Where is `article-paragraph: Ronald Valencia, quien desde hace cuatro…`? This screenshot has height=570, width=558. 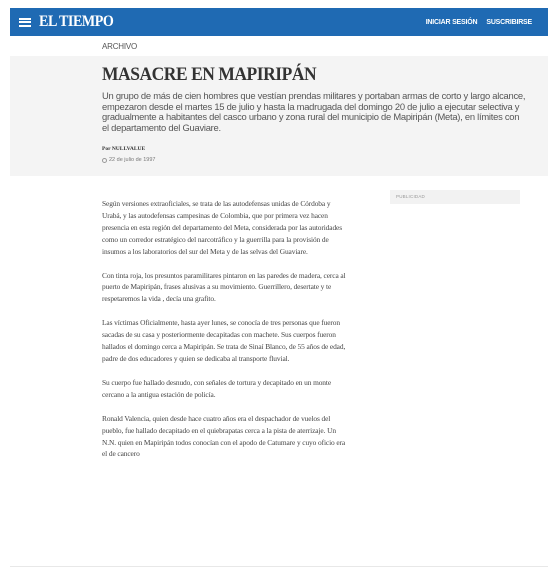
article-paragraph: Ronald Valencia, quien desde hace cuatro… is located at coordinates (224, 436).